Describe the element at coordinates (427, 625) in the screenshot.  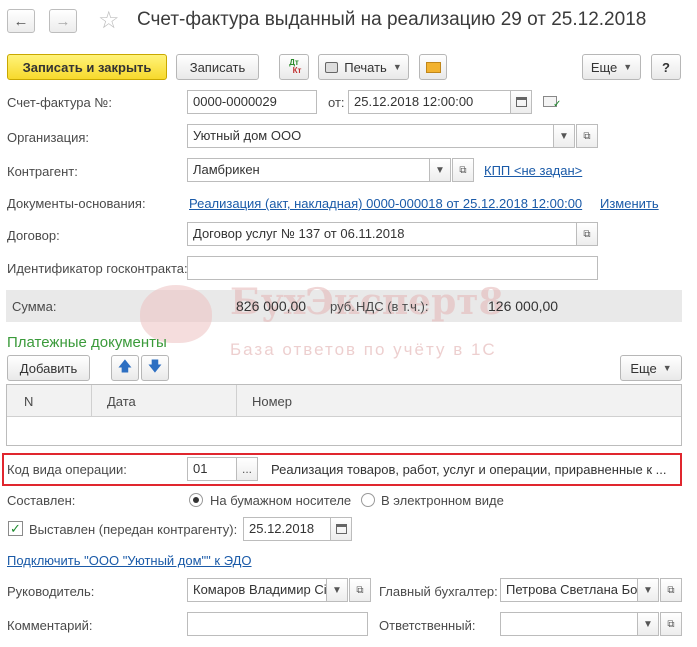
I see `responsible-label: Ответственный:` at that location.